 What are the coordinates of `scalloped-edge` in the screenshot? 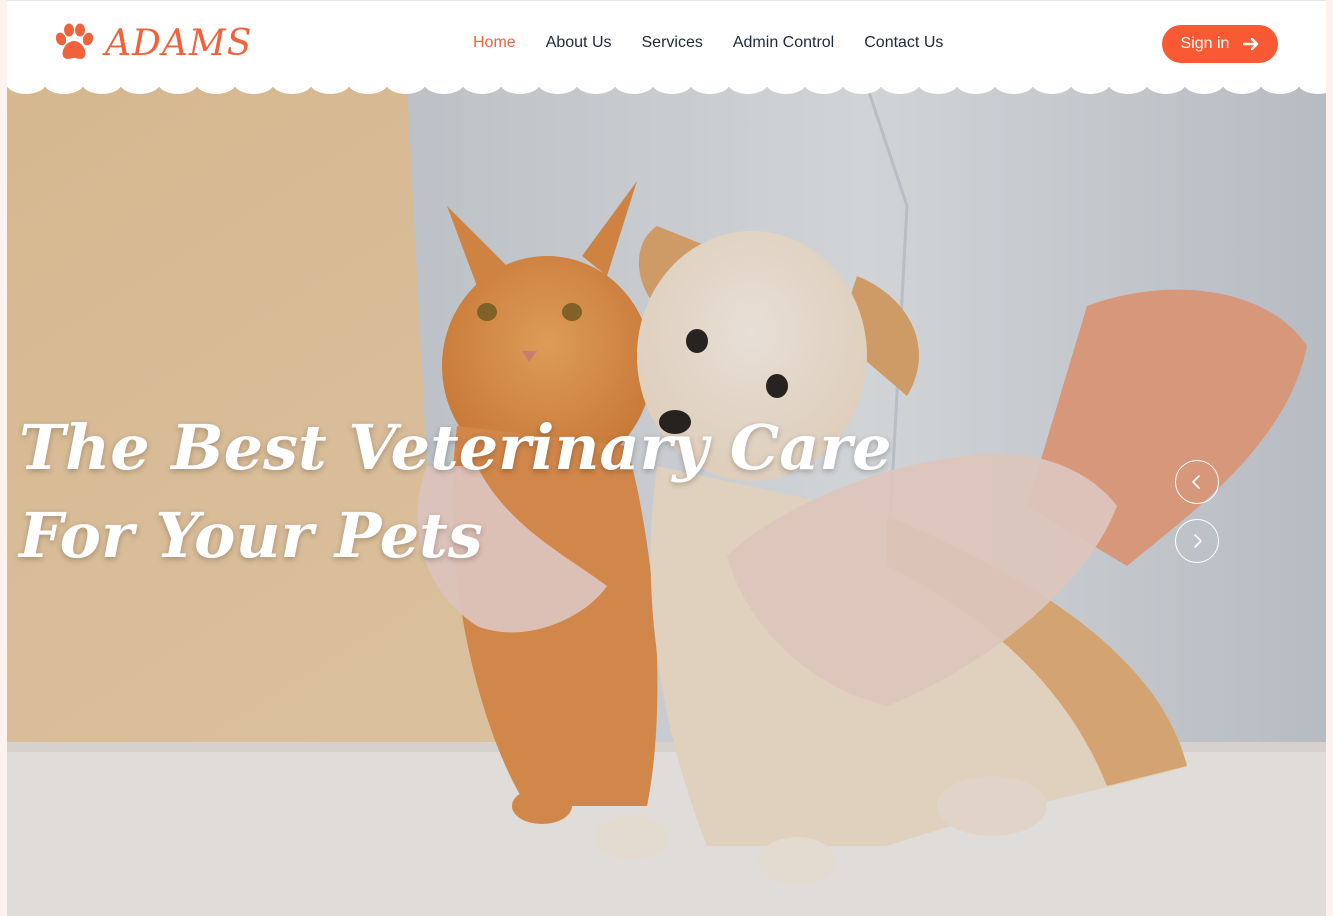 It's located at (666, 86).